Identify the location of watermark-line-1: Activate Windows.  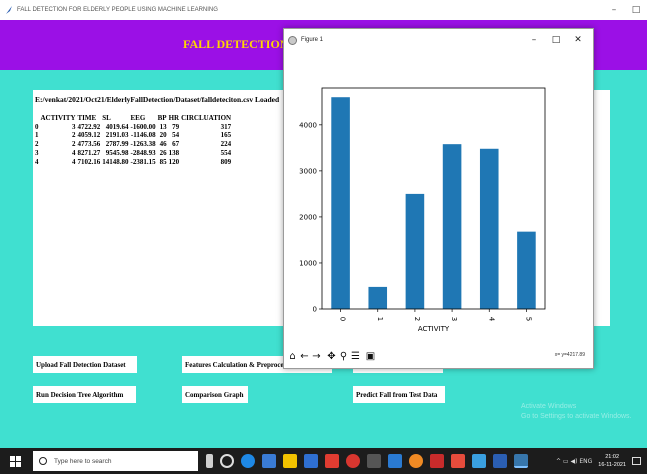
(549, 406).